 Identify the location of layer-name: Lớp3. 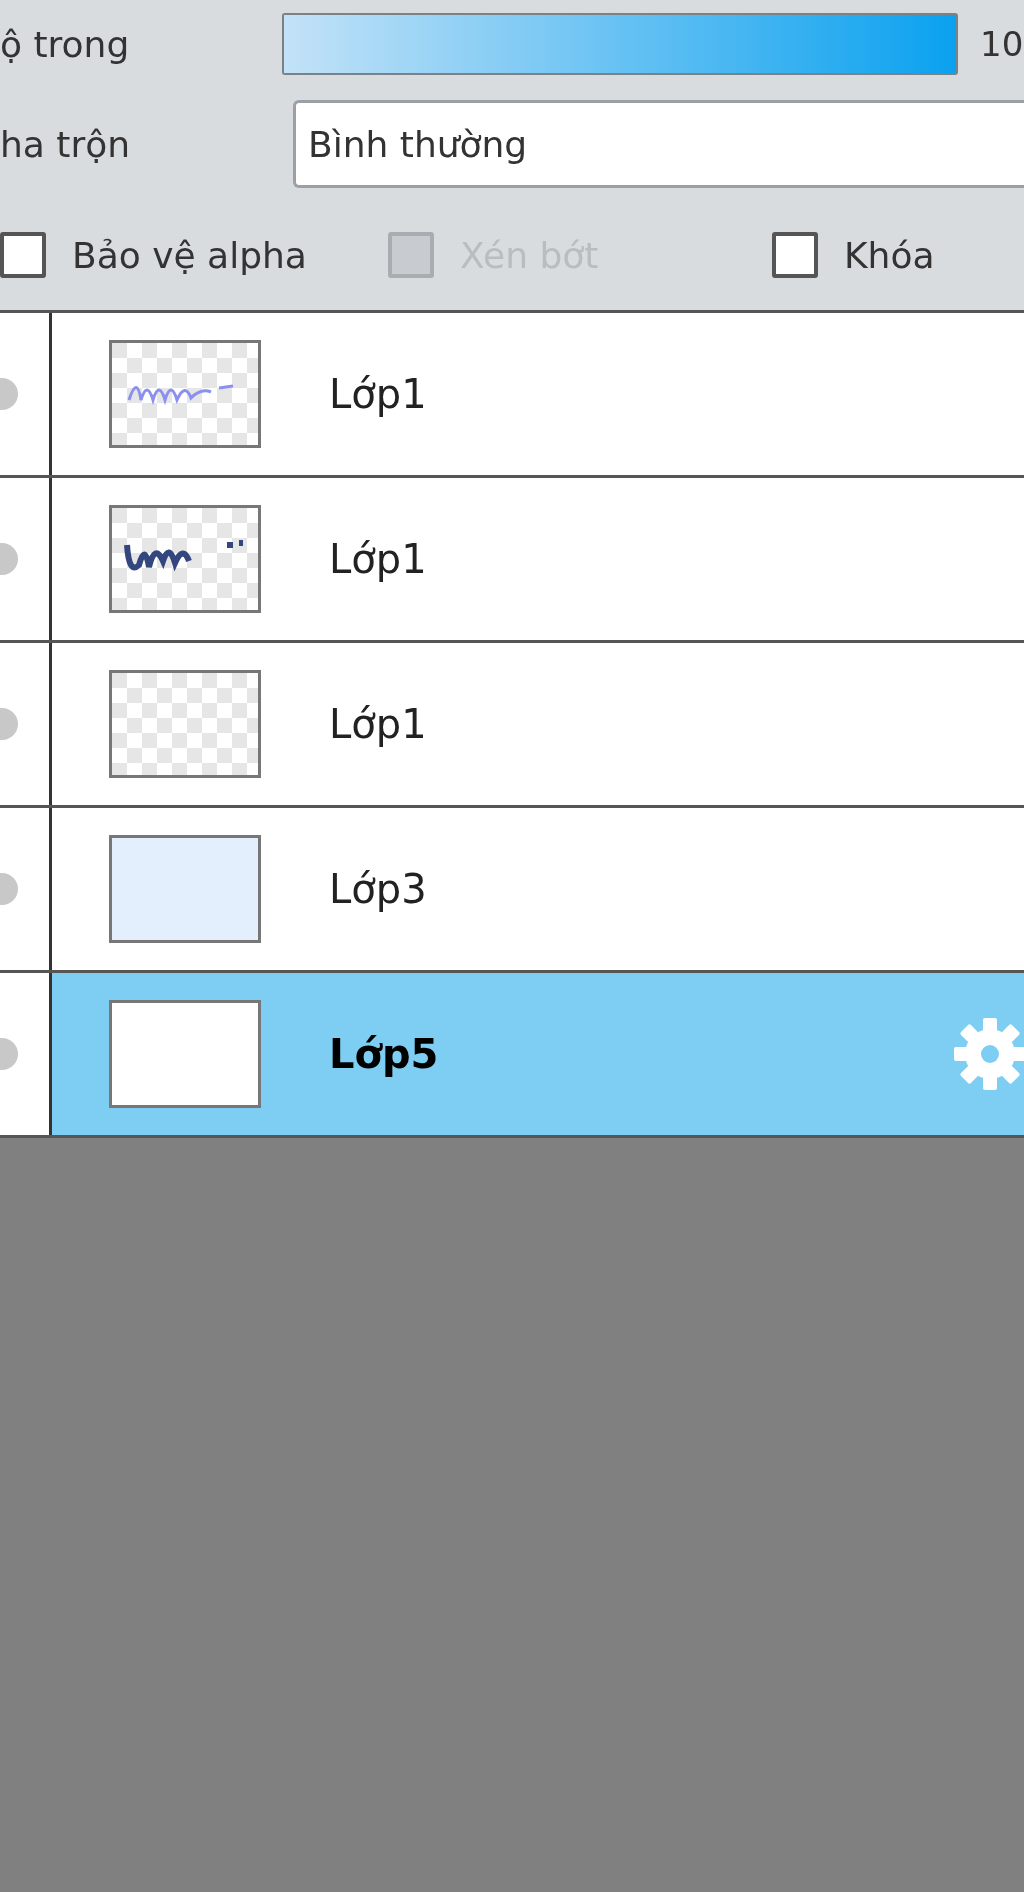
(378, 889).